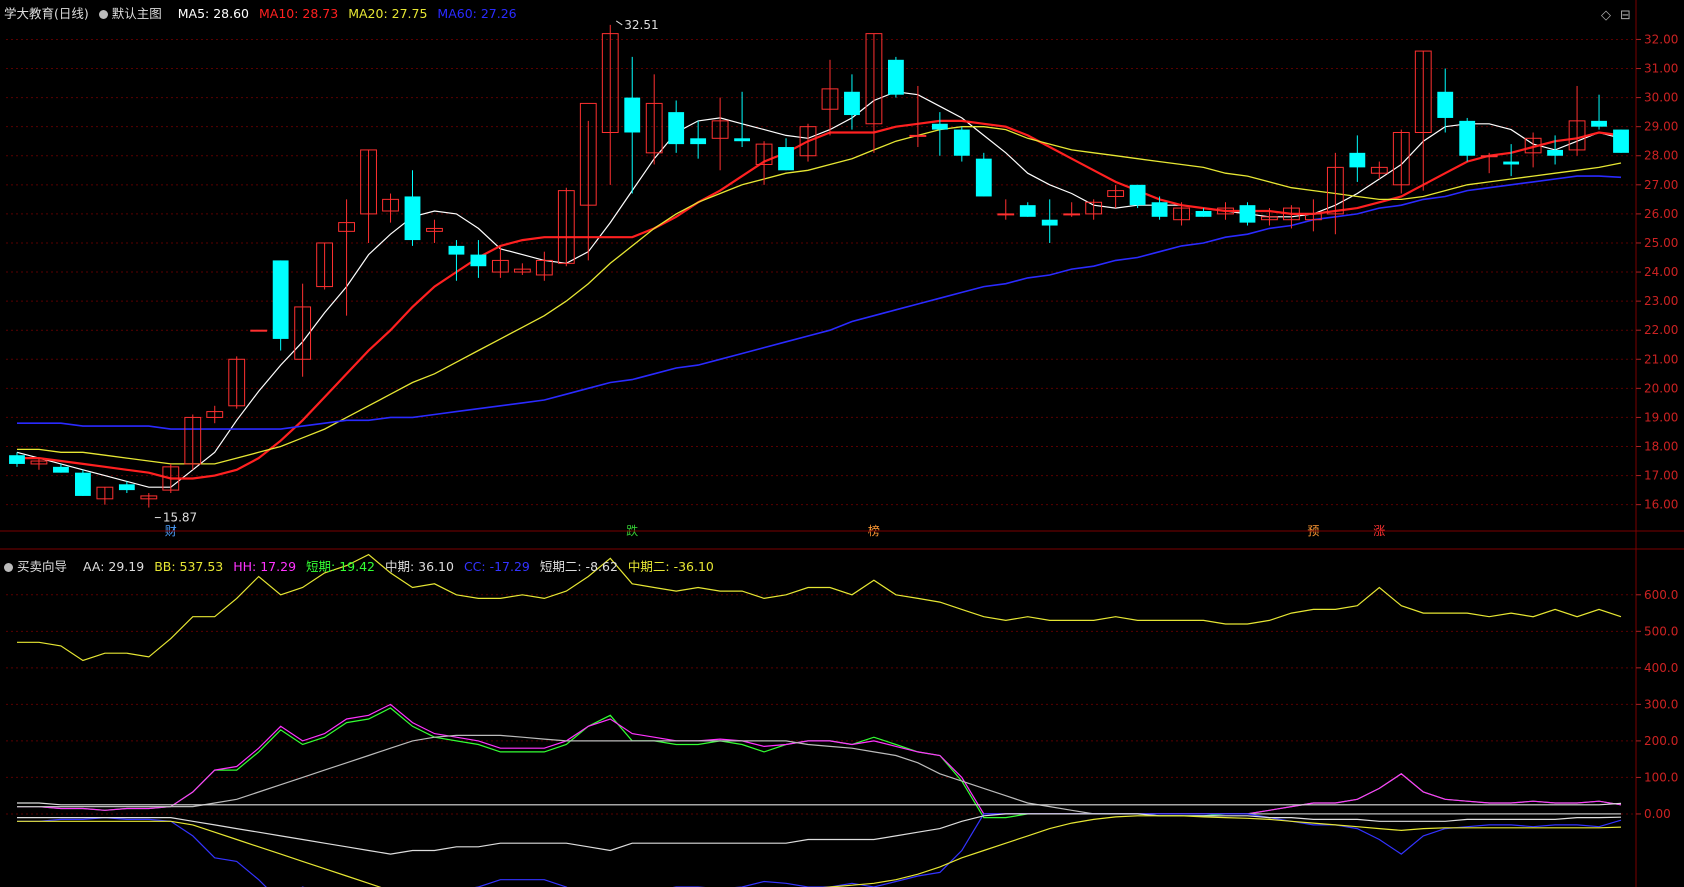 Image resolution: width=1684 pixels, height=887 pixels. I want to click on indicator-tick-label: 200.0, so click(1661, 741).